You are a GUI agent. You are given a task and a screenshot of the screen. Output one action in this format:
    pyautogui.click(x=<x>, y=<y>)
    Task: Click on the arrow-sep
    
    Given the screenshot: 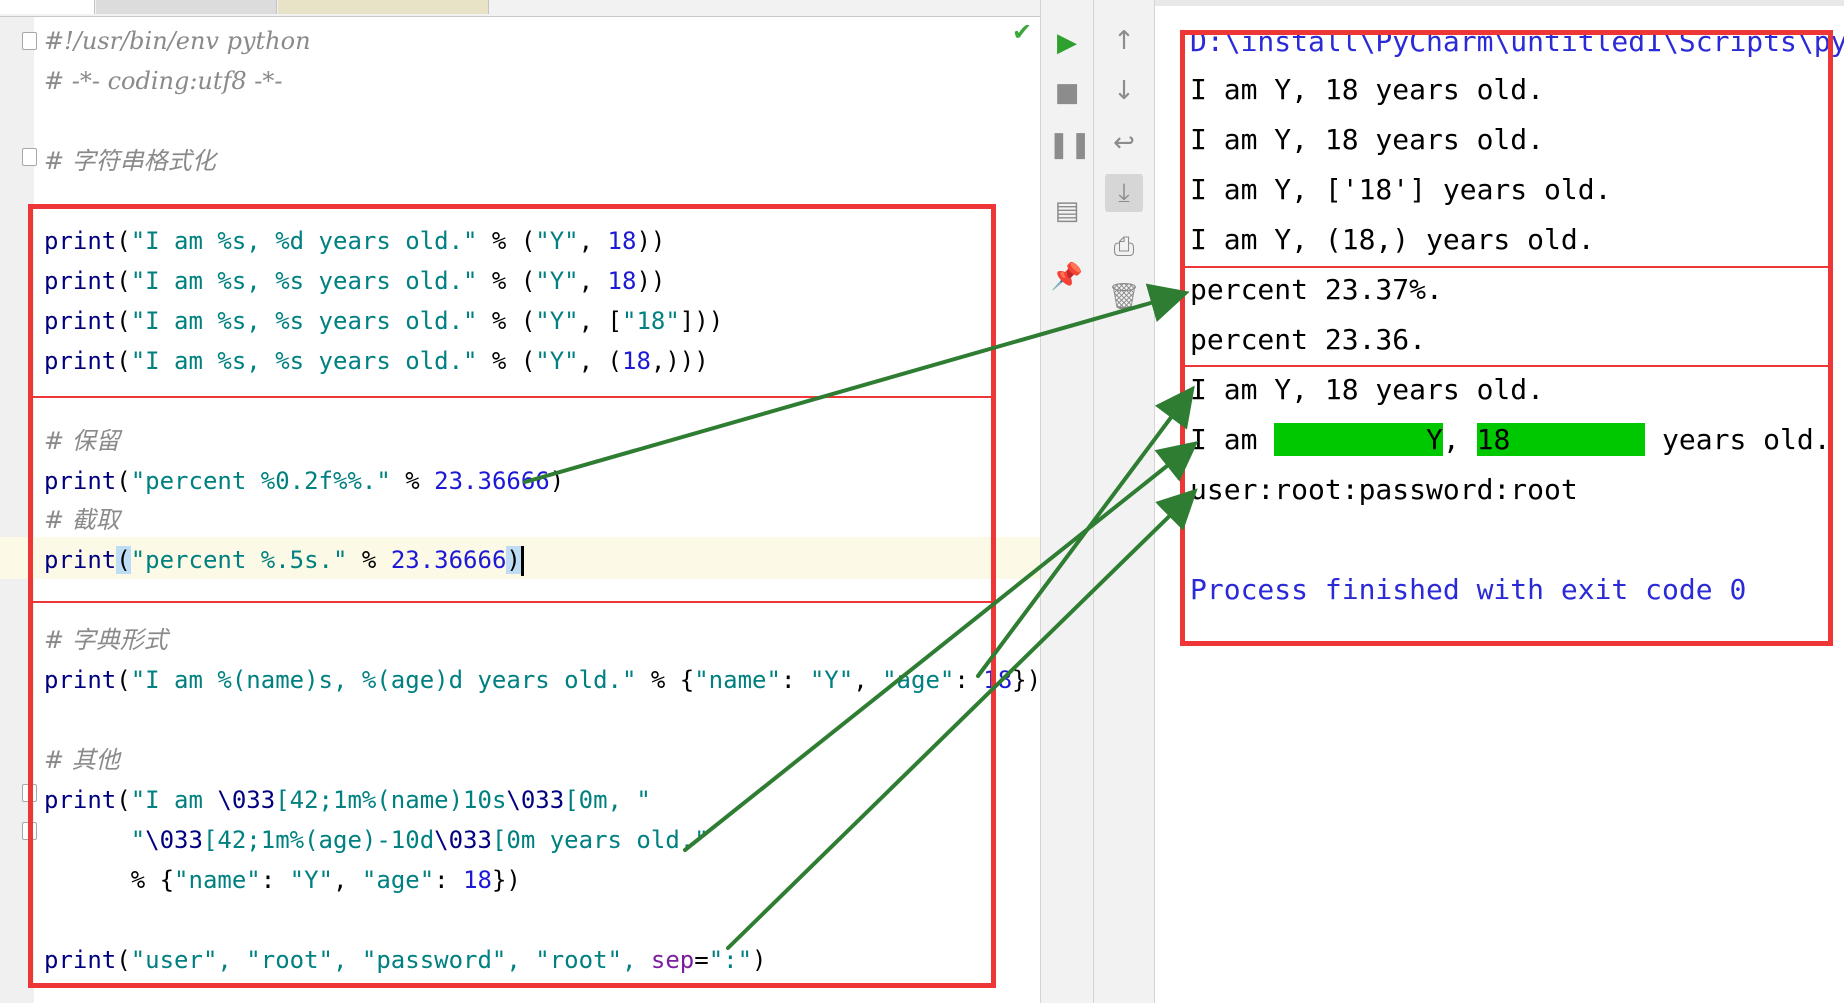 What is the action you would take?
    pyautogui.click(x=962, y=719)
    